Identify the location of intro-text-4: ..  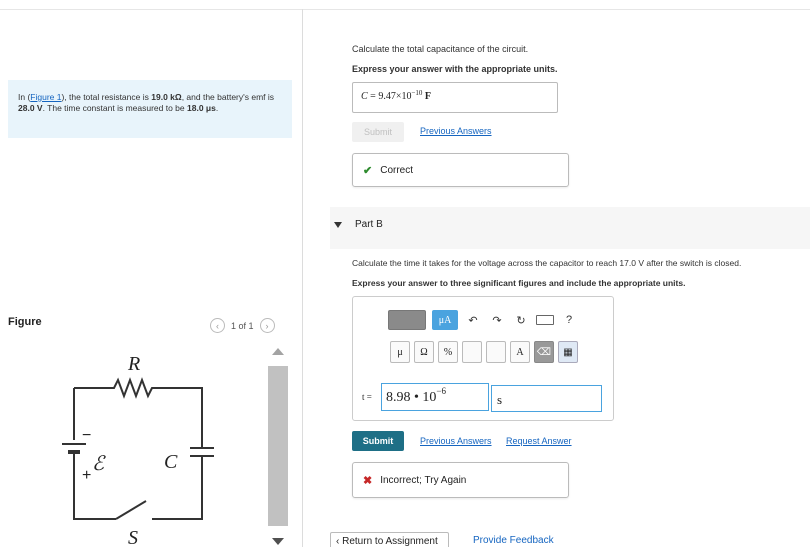
(217, 108).